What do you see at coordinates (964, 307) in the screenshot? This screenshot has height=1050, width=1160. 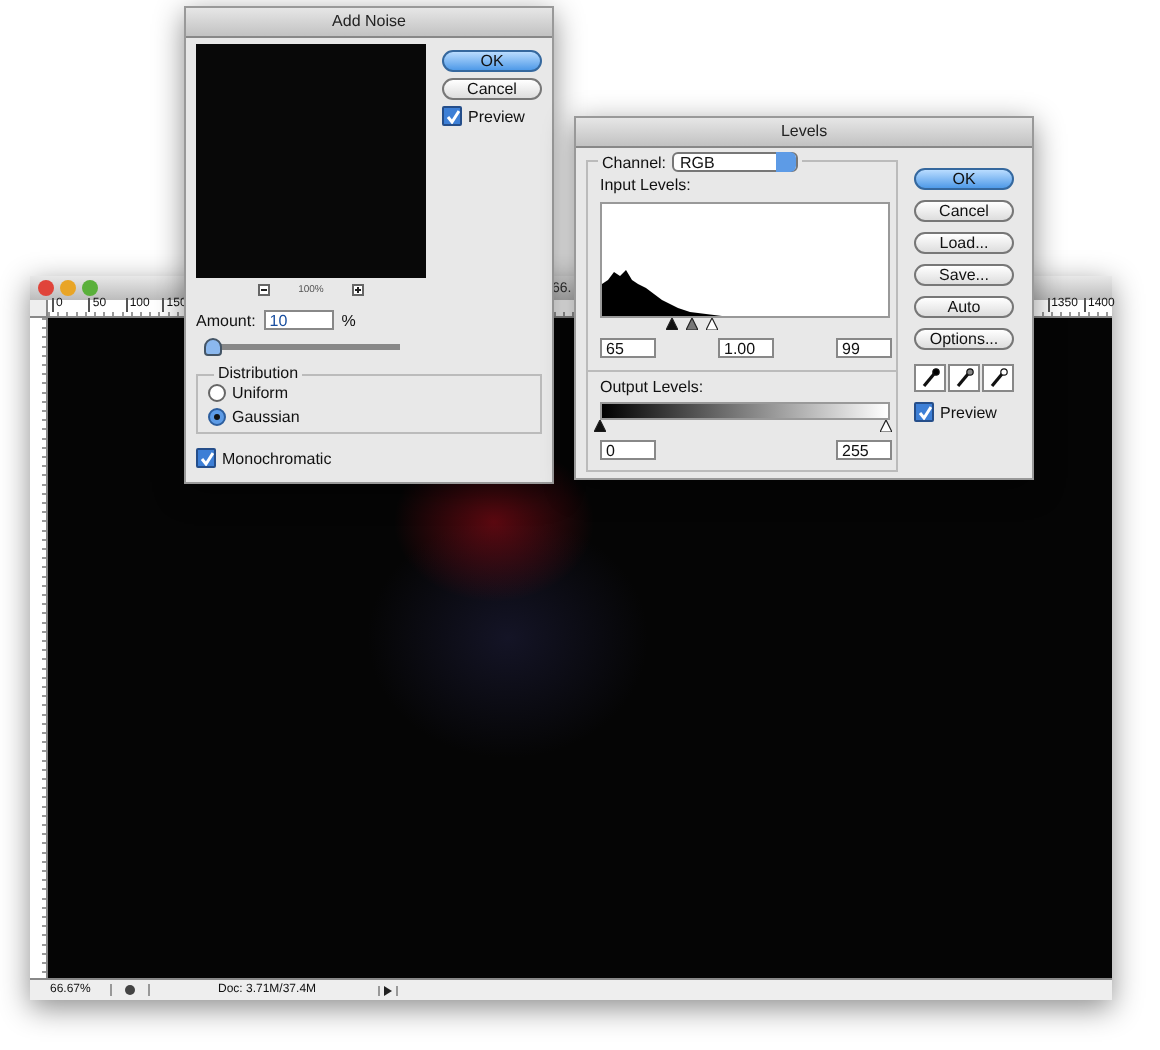 I see `dialog-button: Auto` at bounding box center [964, 307].